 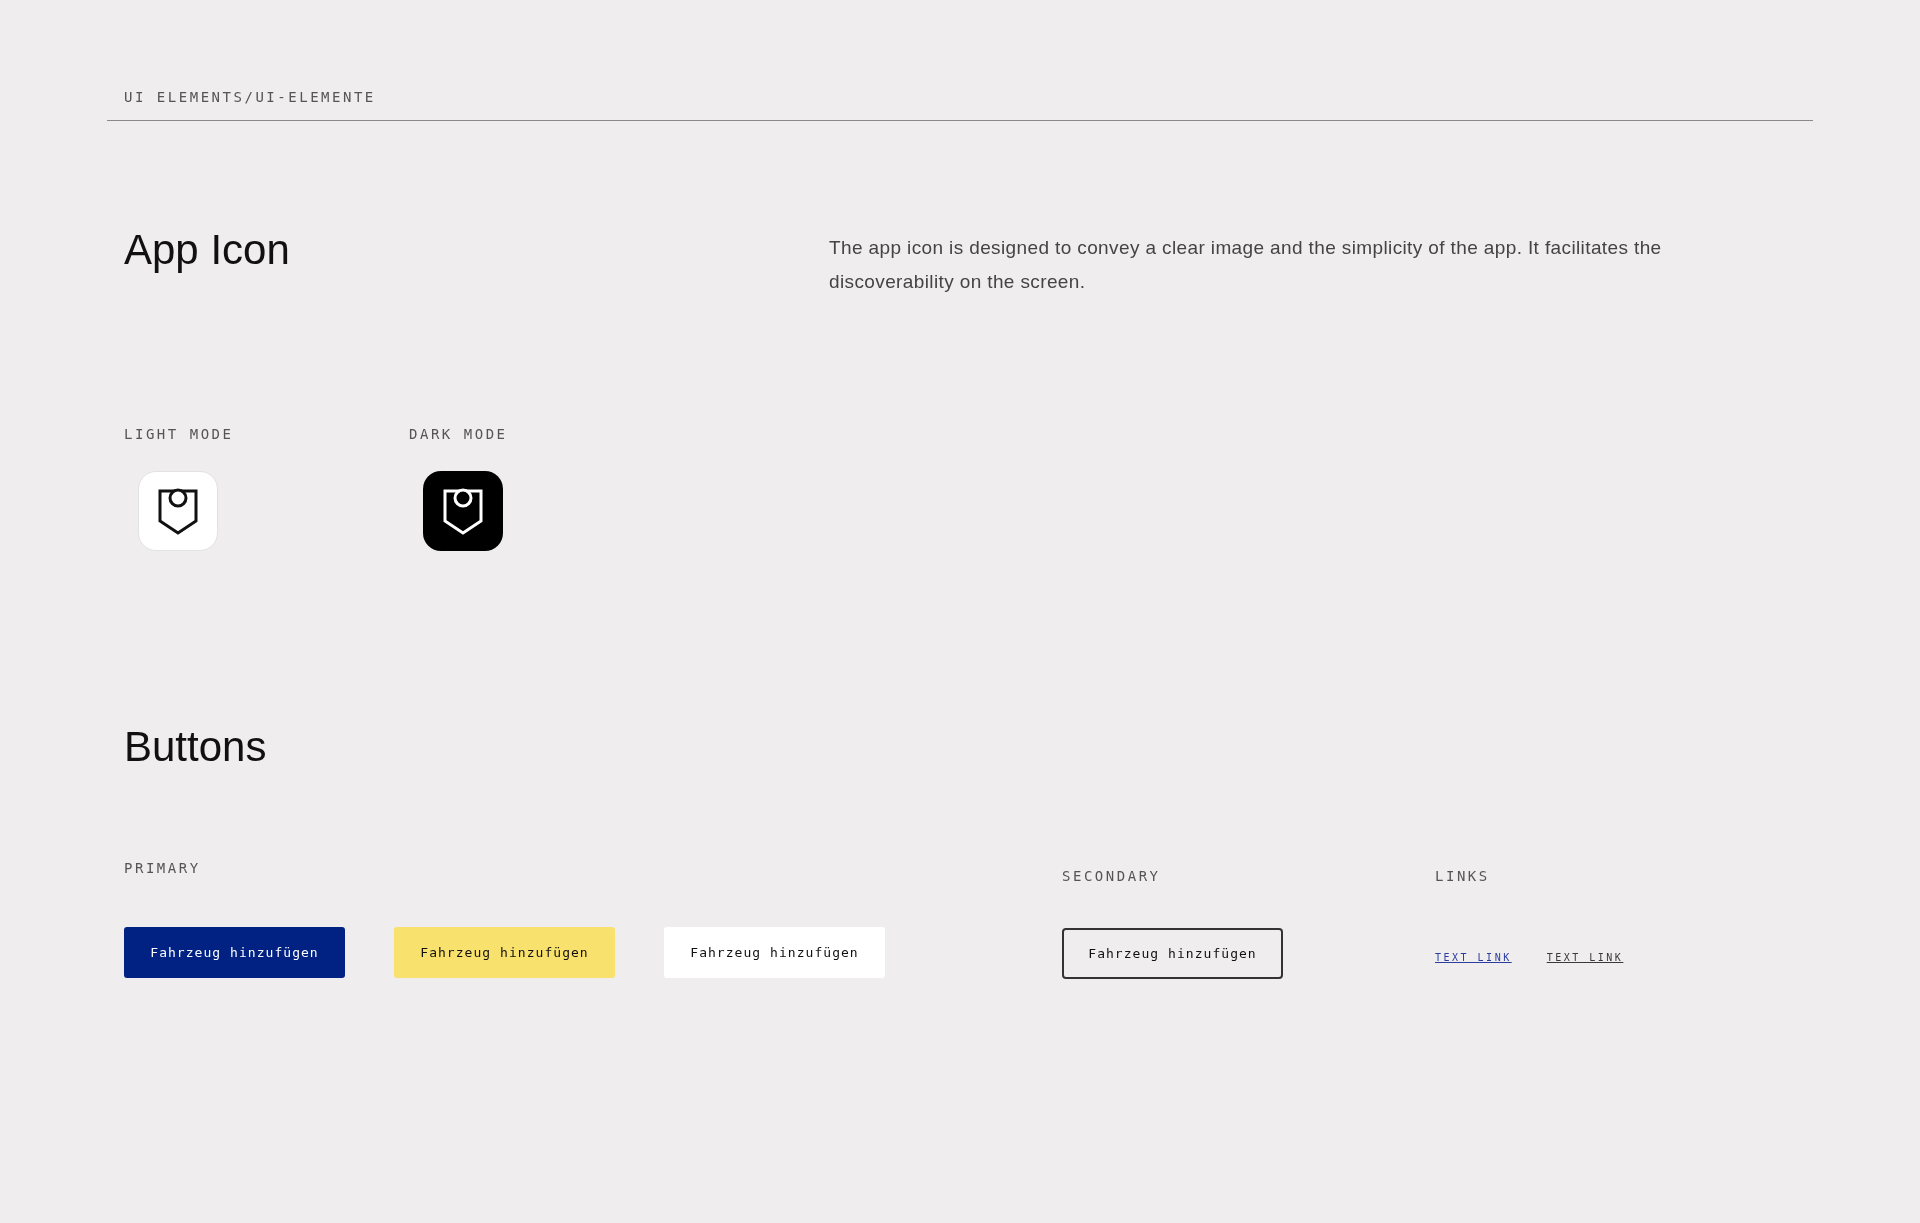 What do you see at coordinates (196, 747) in the screenshot?
I see `section-title: Buttons` at bounding box center [196, 747].